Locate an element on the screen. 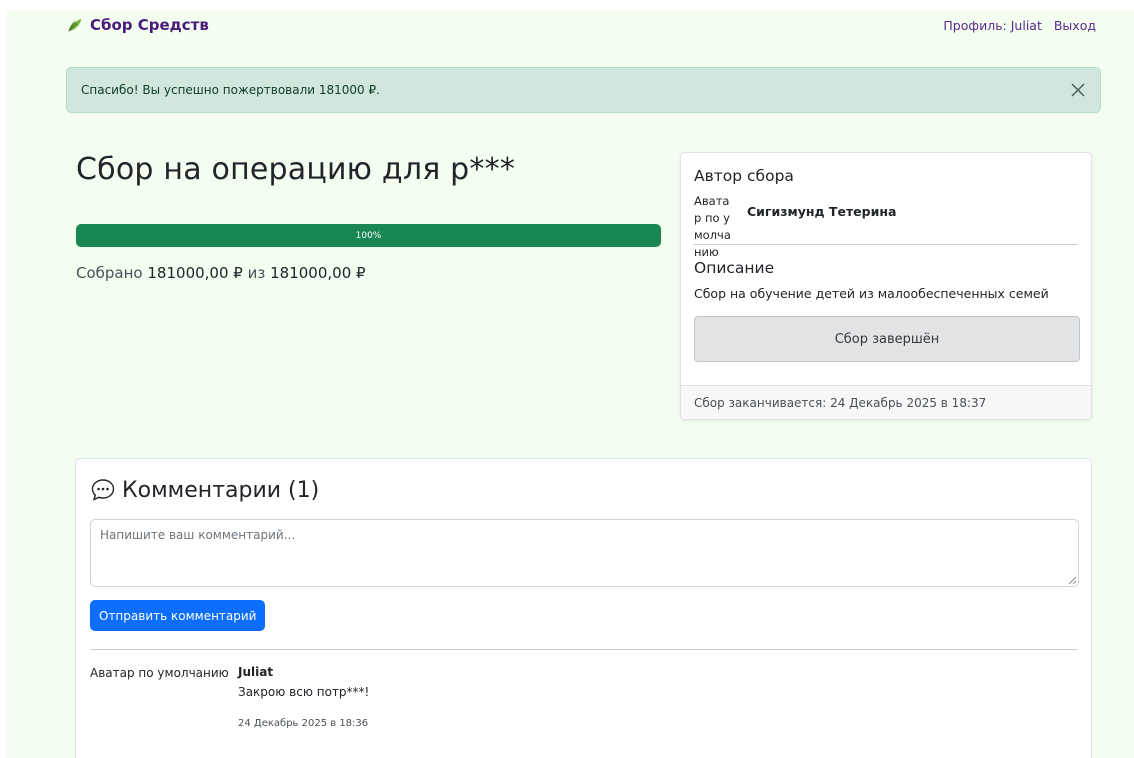 Image resolution: width=1134 pixels, height=758 pixels. close-alert-button is located at coordinates (1078, 90).